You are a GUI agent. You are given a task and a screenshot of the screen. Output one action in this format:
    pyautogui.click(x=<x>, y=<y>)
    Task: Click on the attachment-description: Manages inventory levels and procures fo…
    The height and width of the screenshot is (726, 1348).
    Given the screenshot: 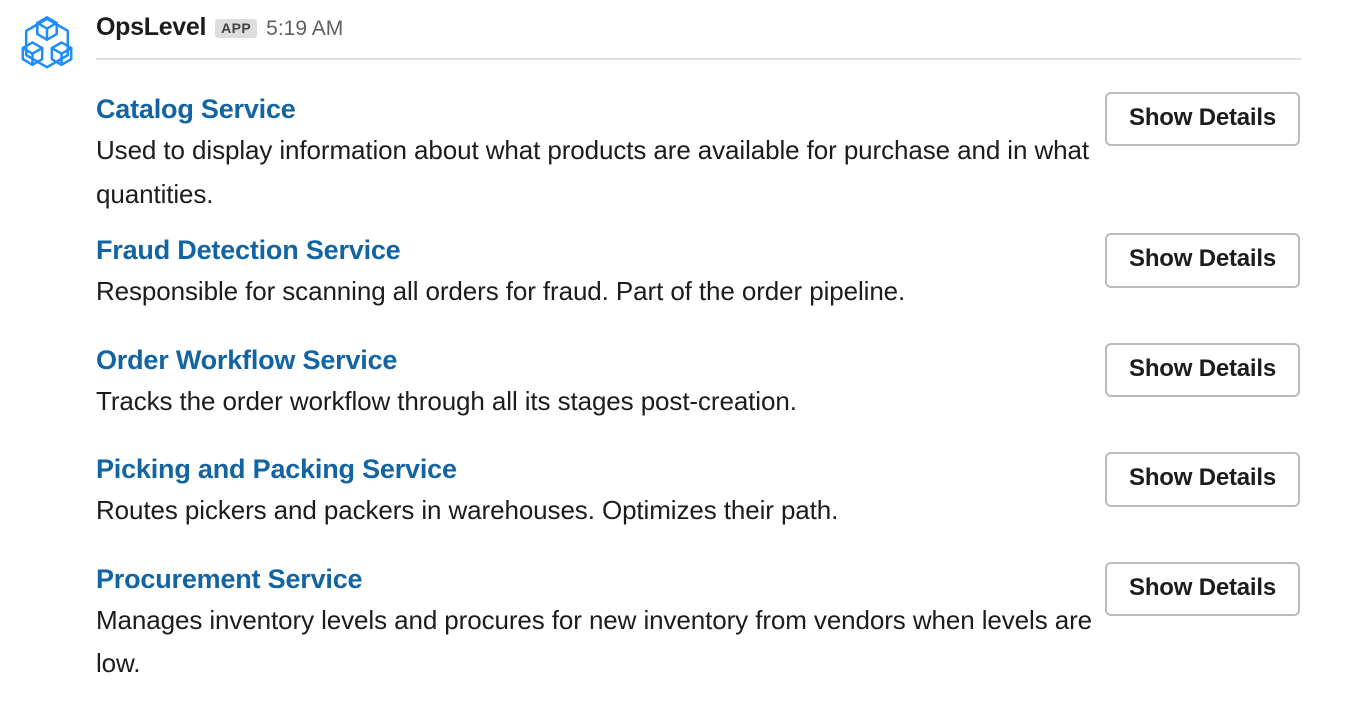 What is the action you would take?
    pyautogui.click(x=594, y=641)
    